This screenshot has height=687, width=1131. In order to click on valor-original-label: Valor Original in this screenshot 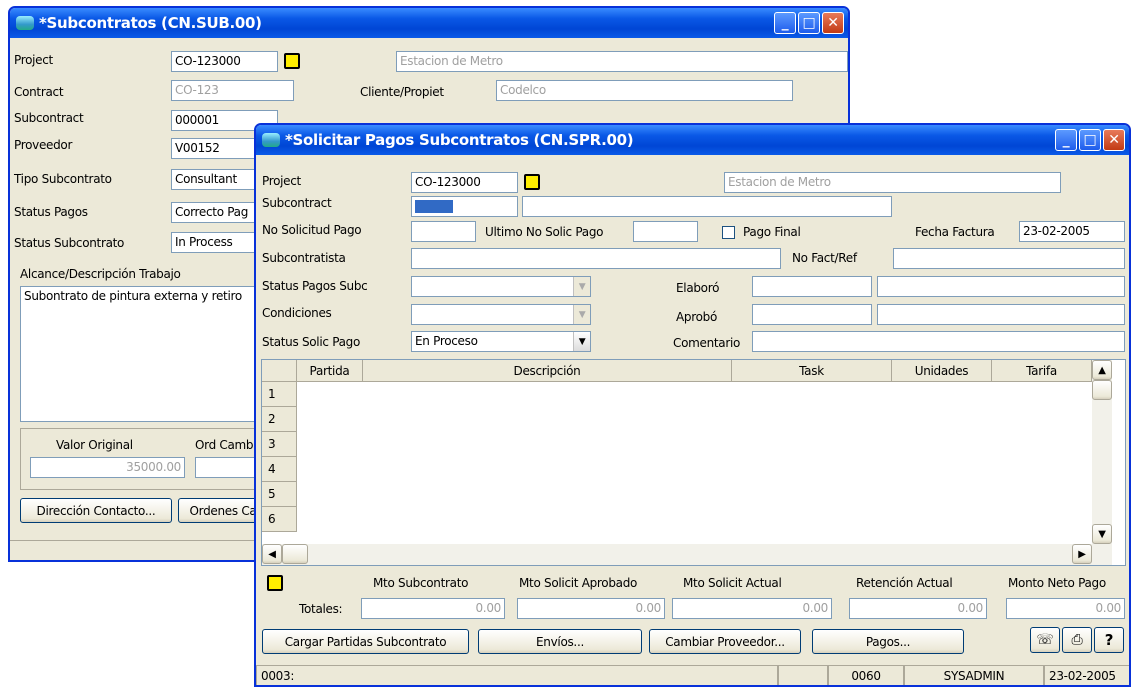, I will do `click(94, 445)`.